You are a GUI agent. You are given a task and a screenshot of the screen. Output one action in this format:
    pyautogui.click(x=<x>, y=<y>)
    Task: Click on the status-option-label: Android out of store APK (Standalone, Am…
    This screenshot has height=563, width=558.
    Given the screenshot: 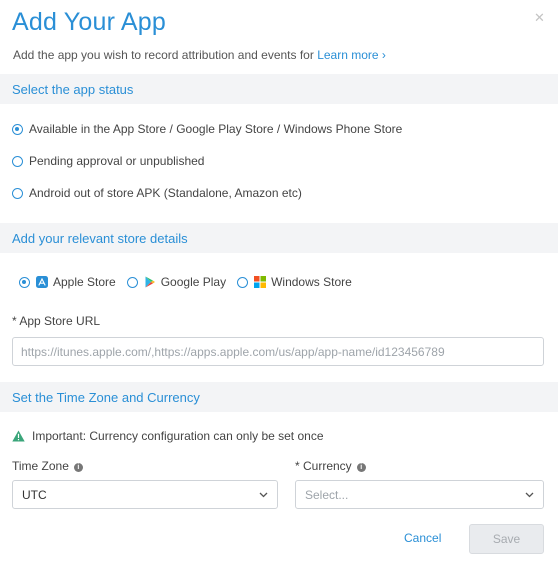 What is the action you would take?
    pyautogui.click(x=165, y=193)
    